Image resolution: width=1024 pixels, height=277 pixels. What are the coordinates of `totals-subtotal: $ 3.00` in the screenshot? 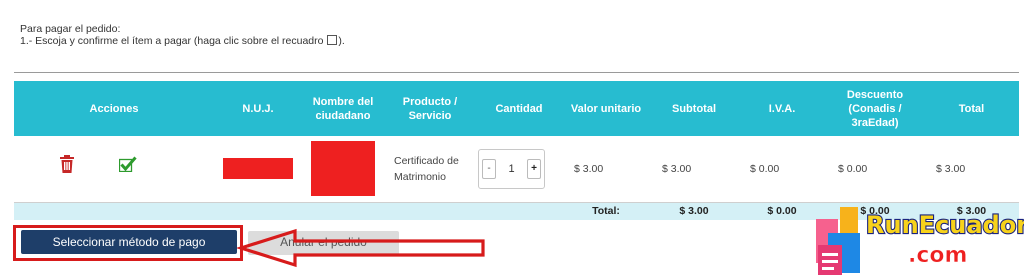 It's located at (694, 211).